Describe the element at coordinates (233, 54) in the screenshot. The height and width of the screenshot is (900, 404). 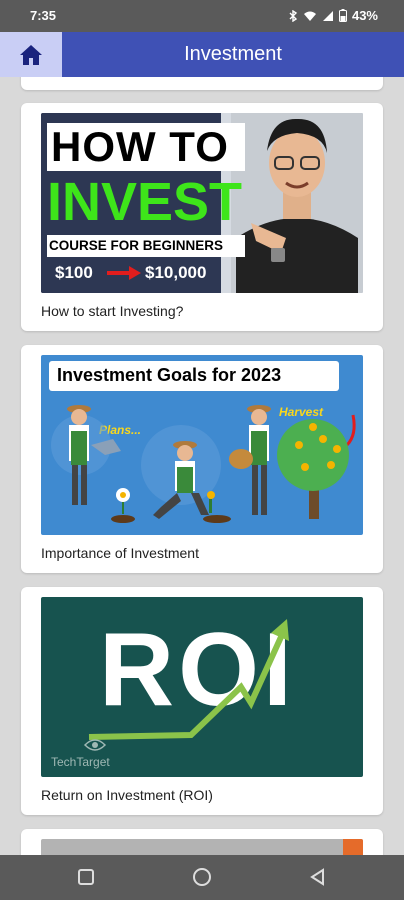
I see `page-title: Investment` at that location.